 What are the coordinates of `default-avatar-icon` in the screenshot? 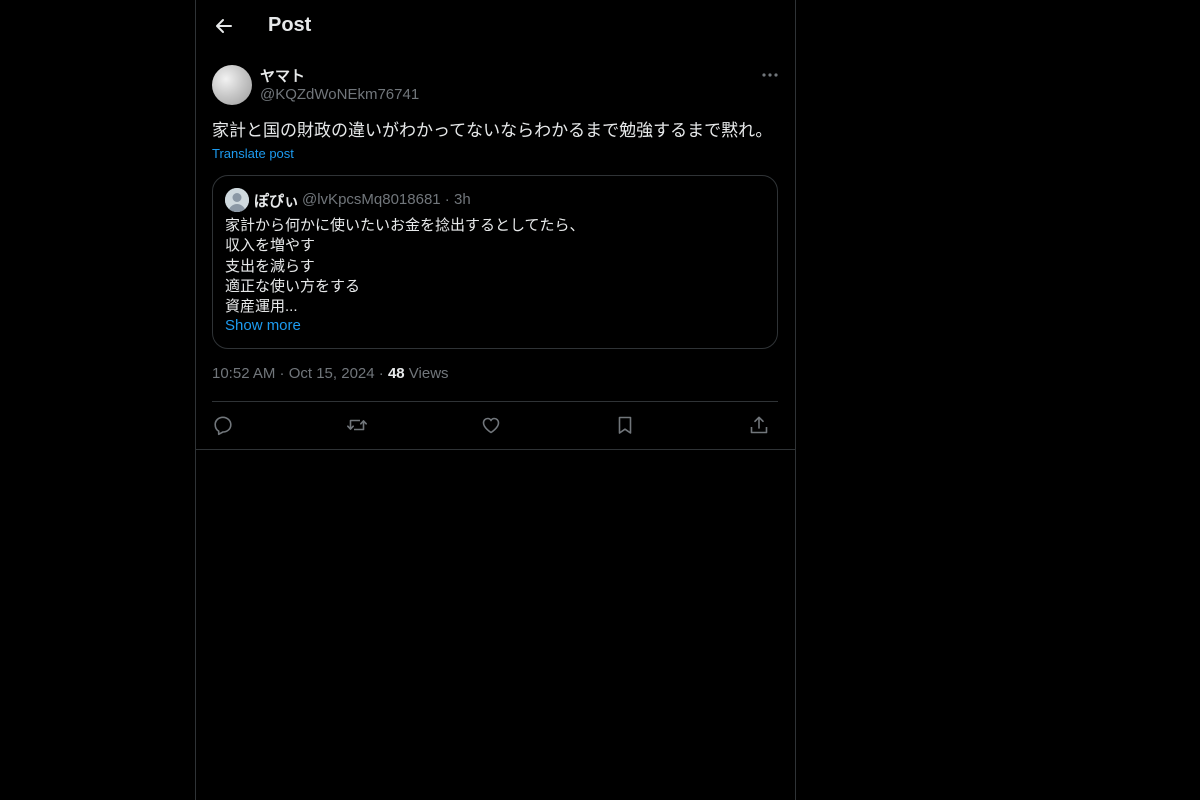 It's located at (237, 200).